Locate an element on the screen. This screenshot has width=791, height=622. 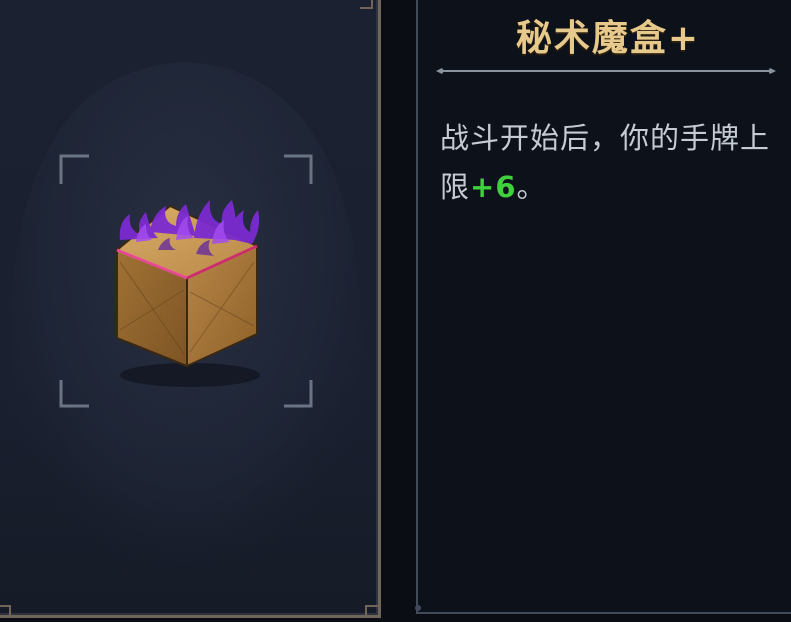
frame-corner-top-ornament is located at coordinates (366, 4).